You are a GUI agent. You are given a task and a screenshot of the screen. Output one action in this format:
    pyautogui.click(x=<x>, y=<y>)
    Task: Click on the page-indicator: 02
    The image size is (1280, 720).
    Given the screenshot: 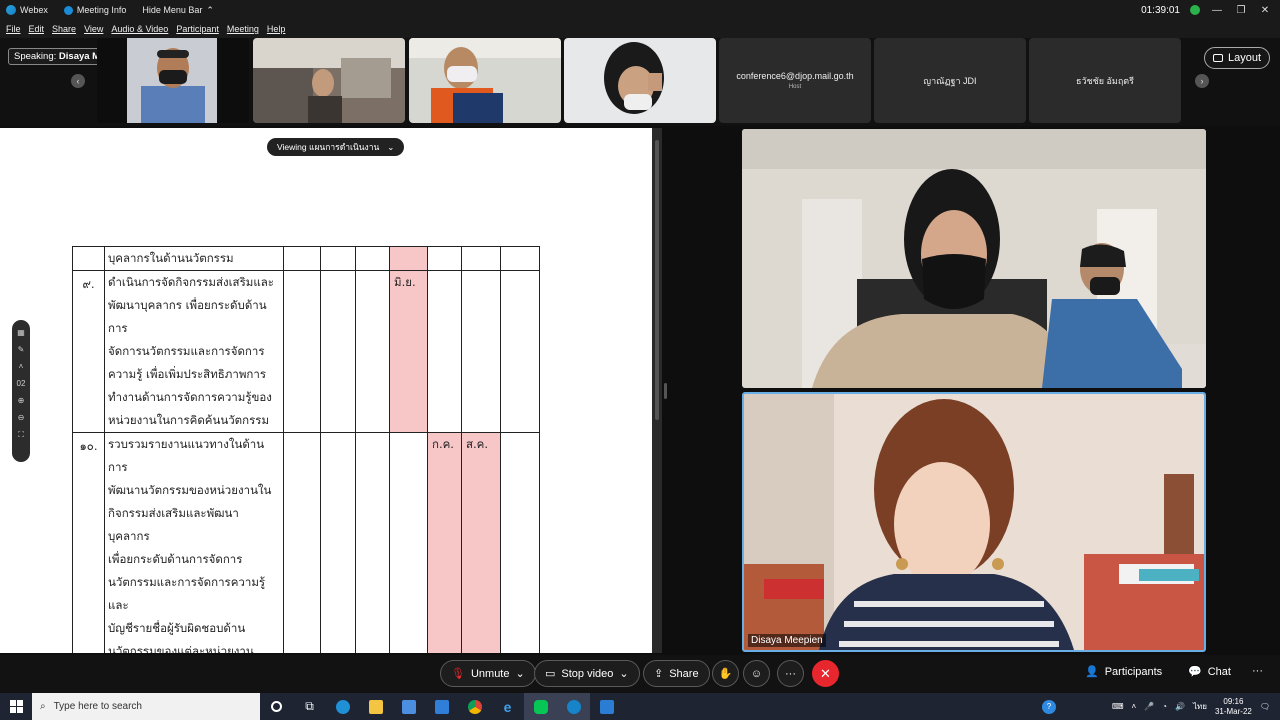 What is the action you would take?
    pyautogui.click(x=21, y=383)
    